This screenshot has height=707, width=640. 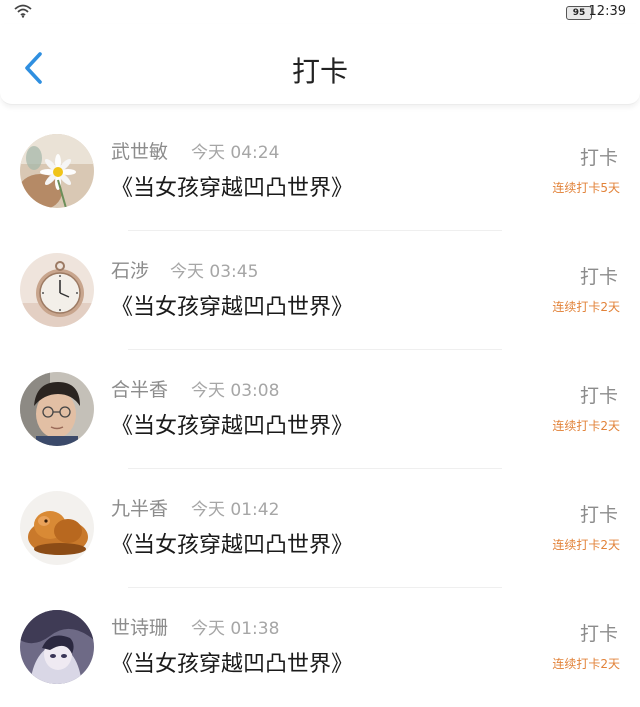 I want to click on anime-avatar-image, so click(x=57, y=647).